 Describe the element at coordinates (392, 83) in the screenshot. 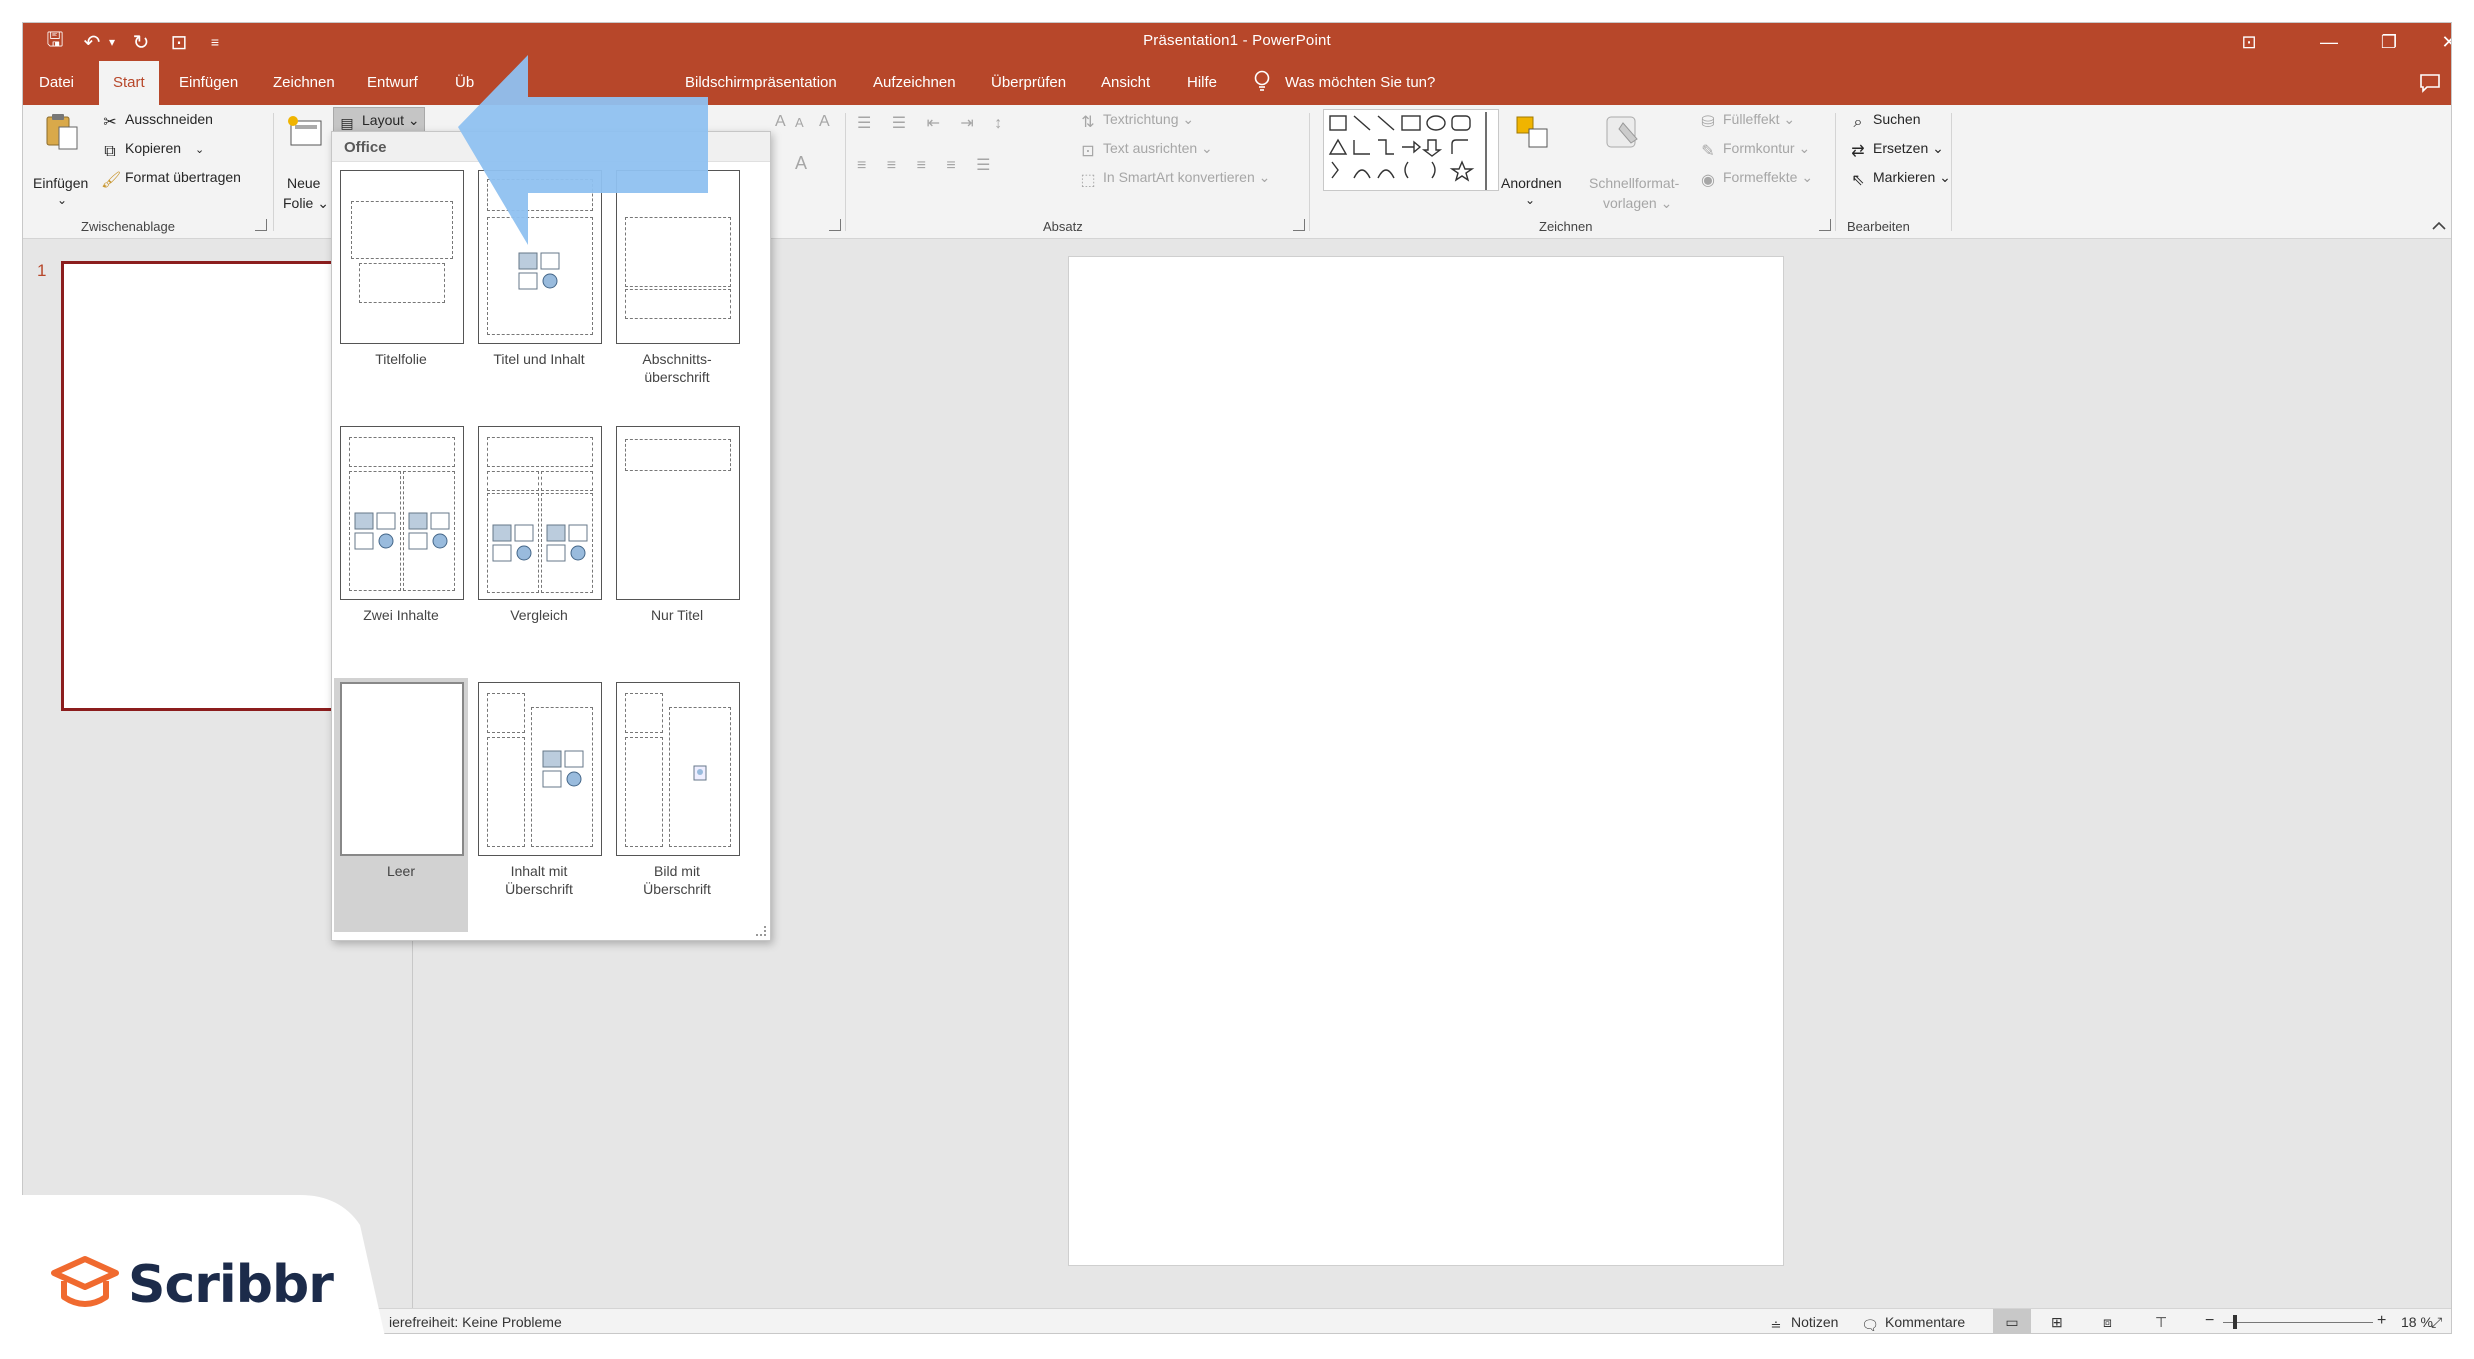

I see `tab-entwurf: Entwurf` at that location.